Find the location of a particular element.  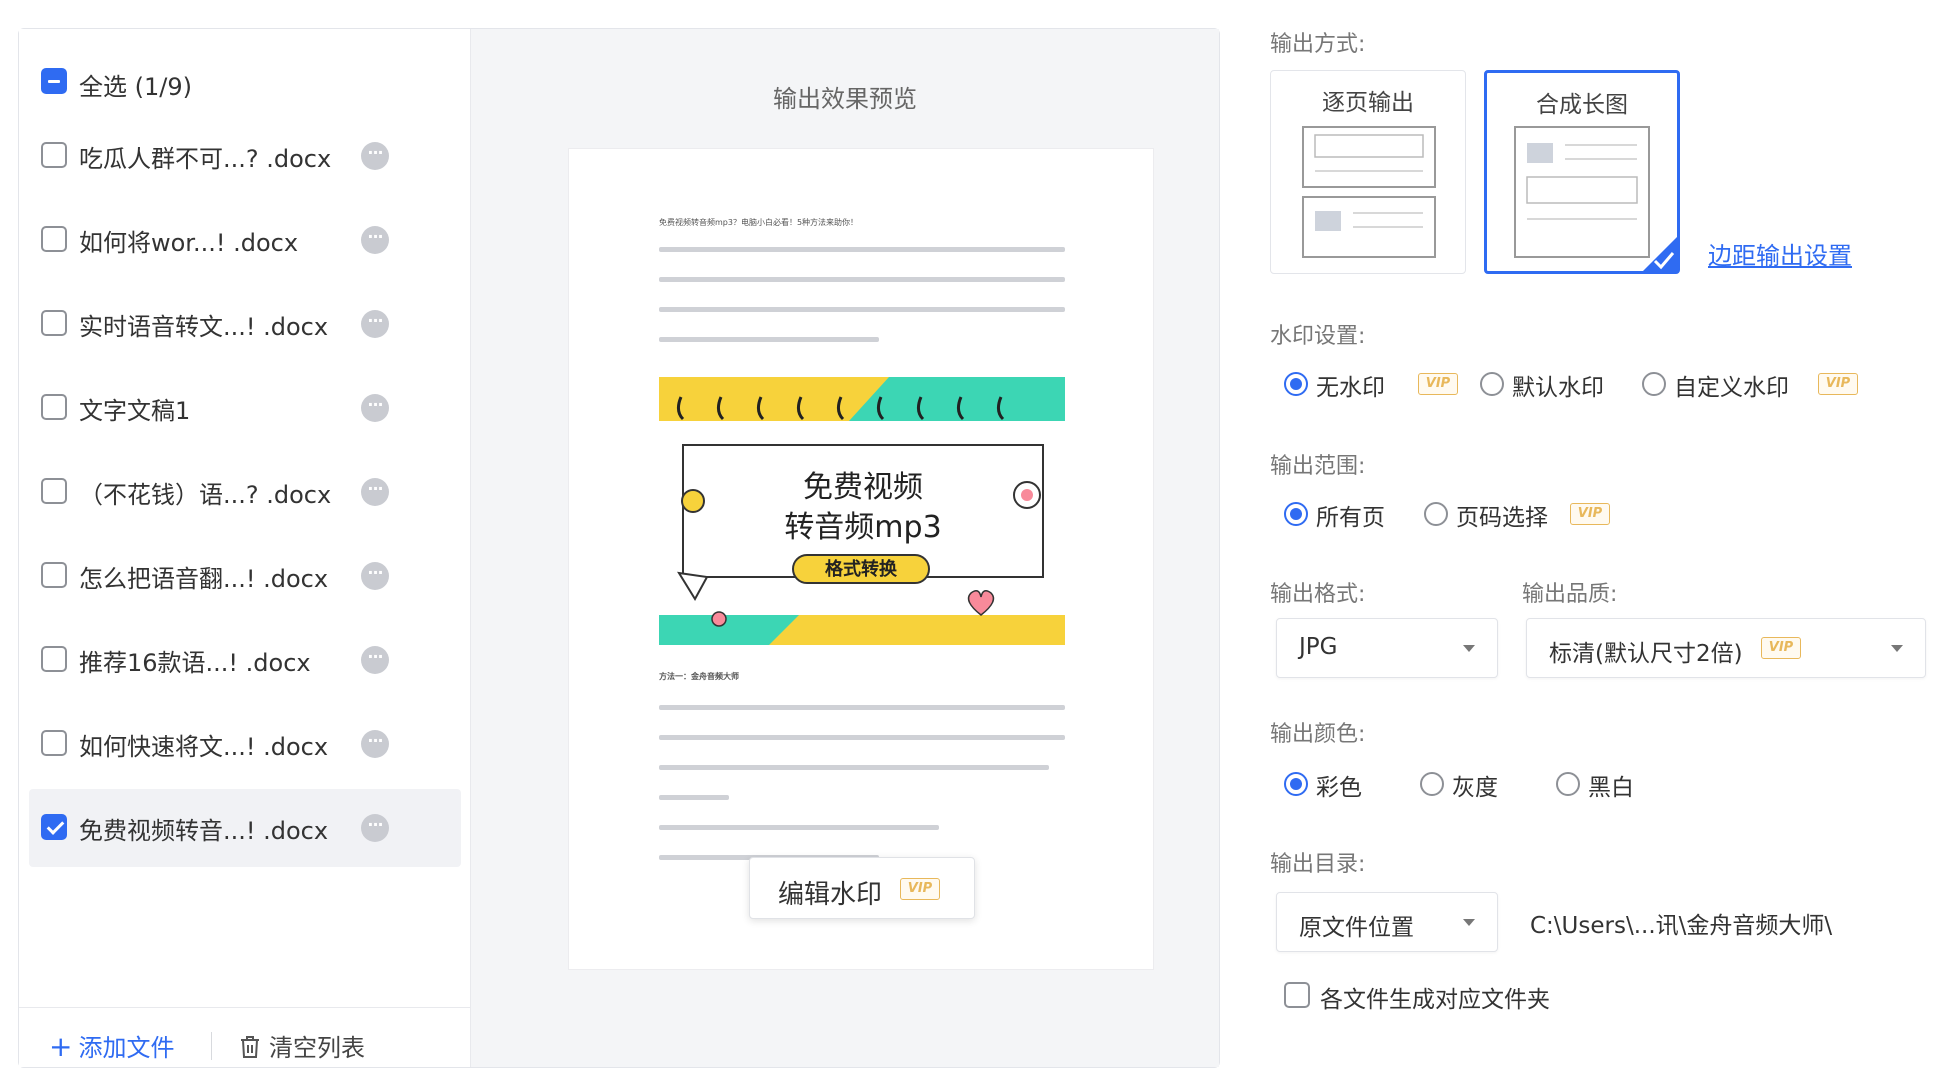

file-row: 如何将wor...! .docx ··· is located at coordinates (245, 240).